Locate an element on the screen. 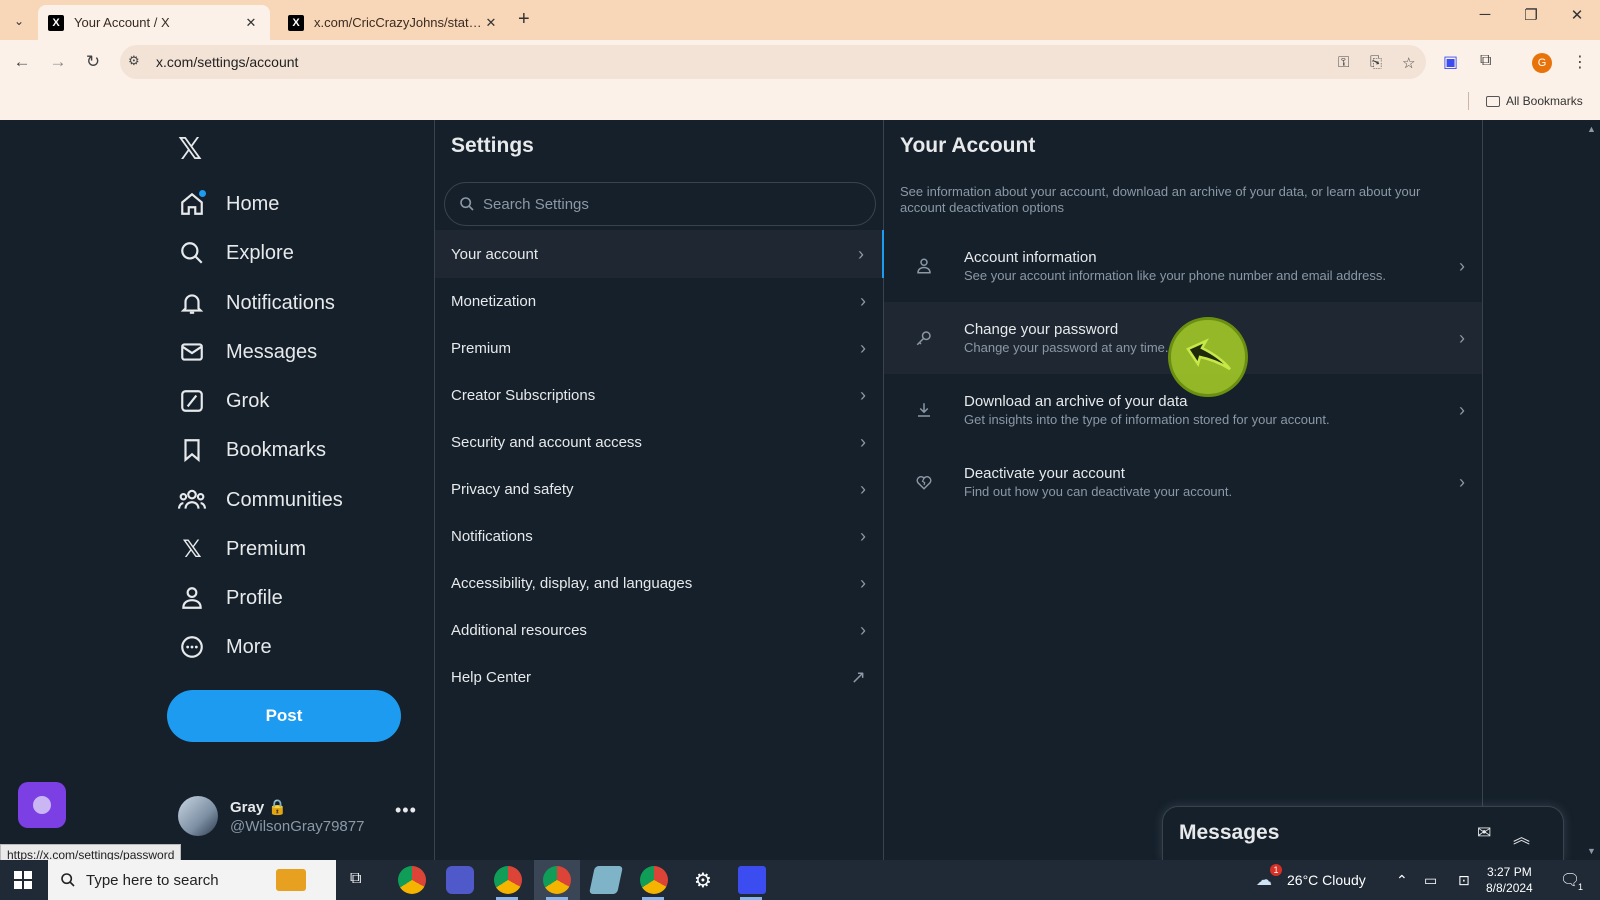 The image size is (1600, 900). nav-item-grok: Grok is located at coordinates (223, 401).